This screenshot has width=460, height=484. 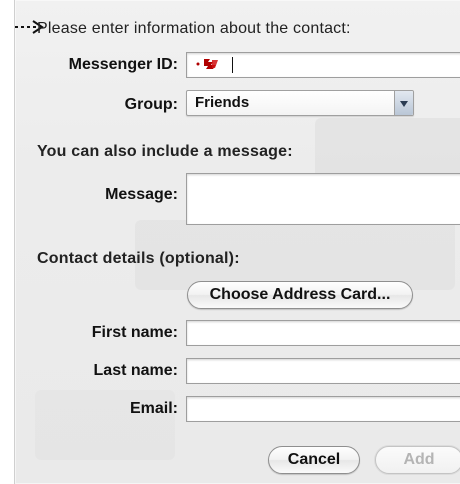 What do you see at coordinates (300, 103) in the screenshot?
I see `group-select: Friends` at bounding box center [300, 103].